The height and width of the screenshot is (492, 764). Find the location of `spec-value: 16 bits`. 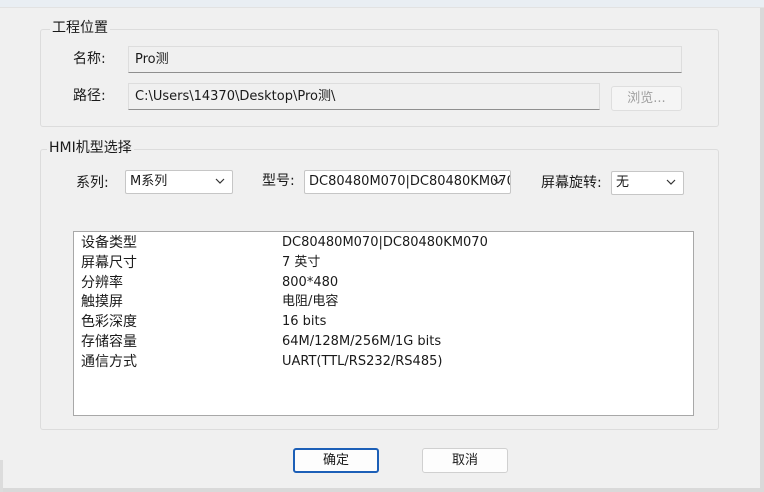

spec-value: 16 bits is located at coordinates (304, 321).